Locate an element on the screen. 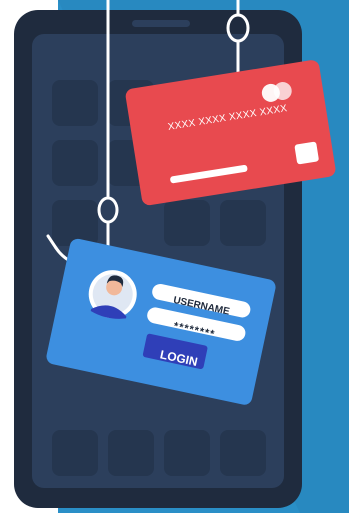 The height and width of the screenshot is (513, 349). card-chip is located at coordinates (306, 153).